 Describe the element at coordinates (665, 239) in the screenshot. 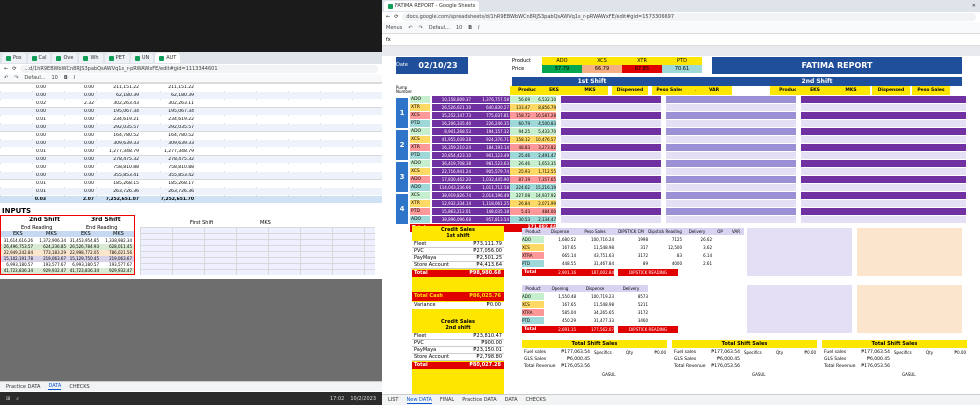

I see `dip-cell: 7125` at that location.